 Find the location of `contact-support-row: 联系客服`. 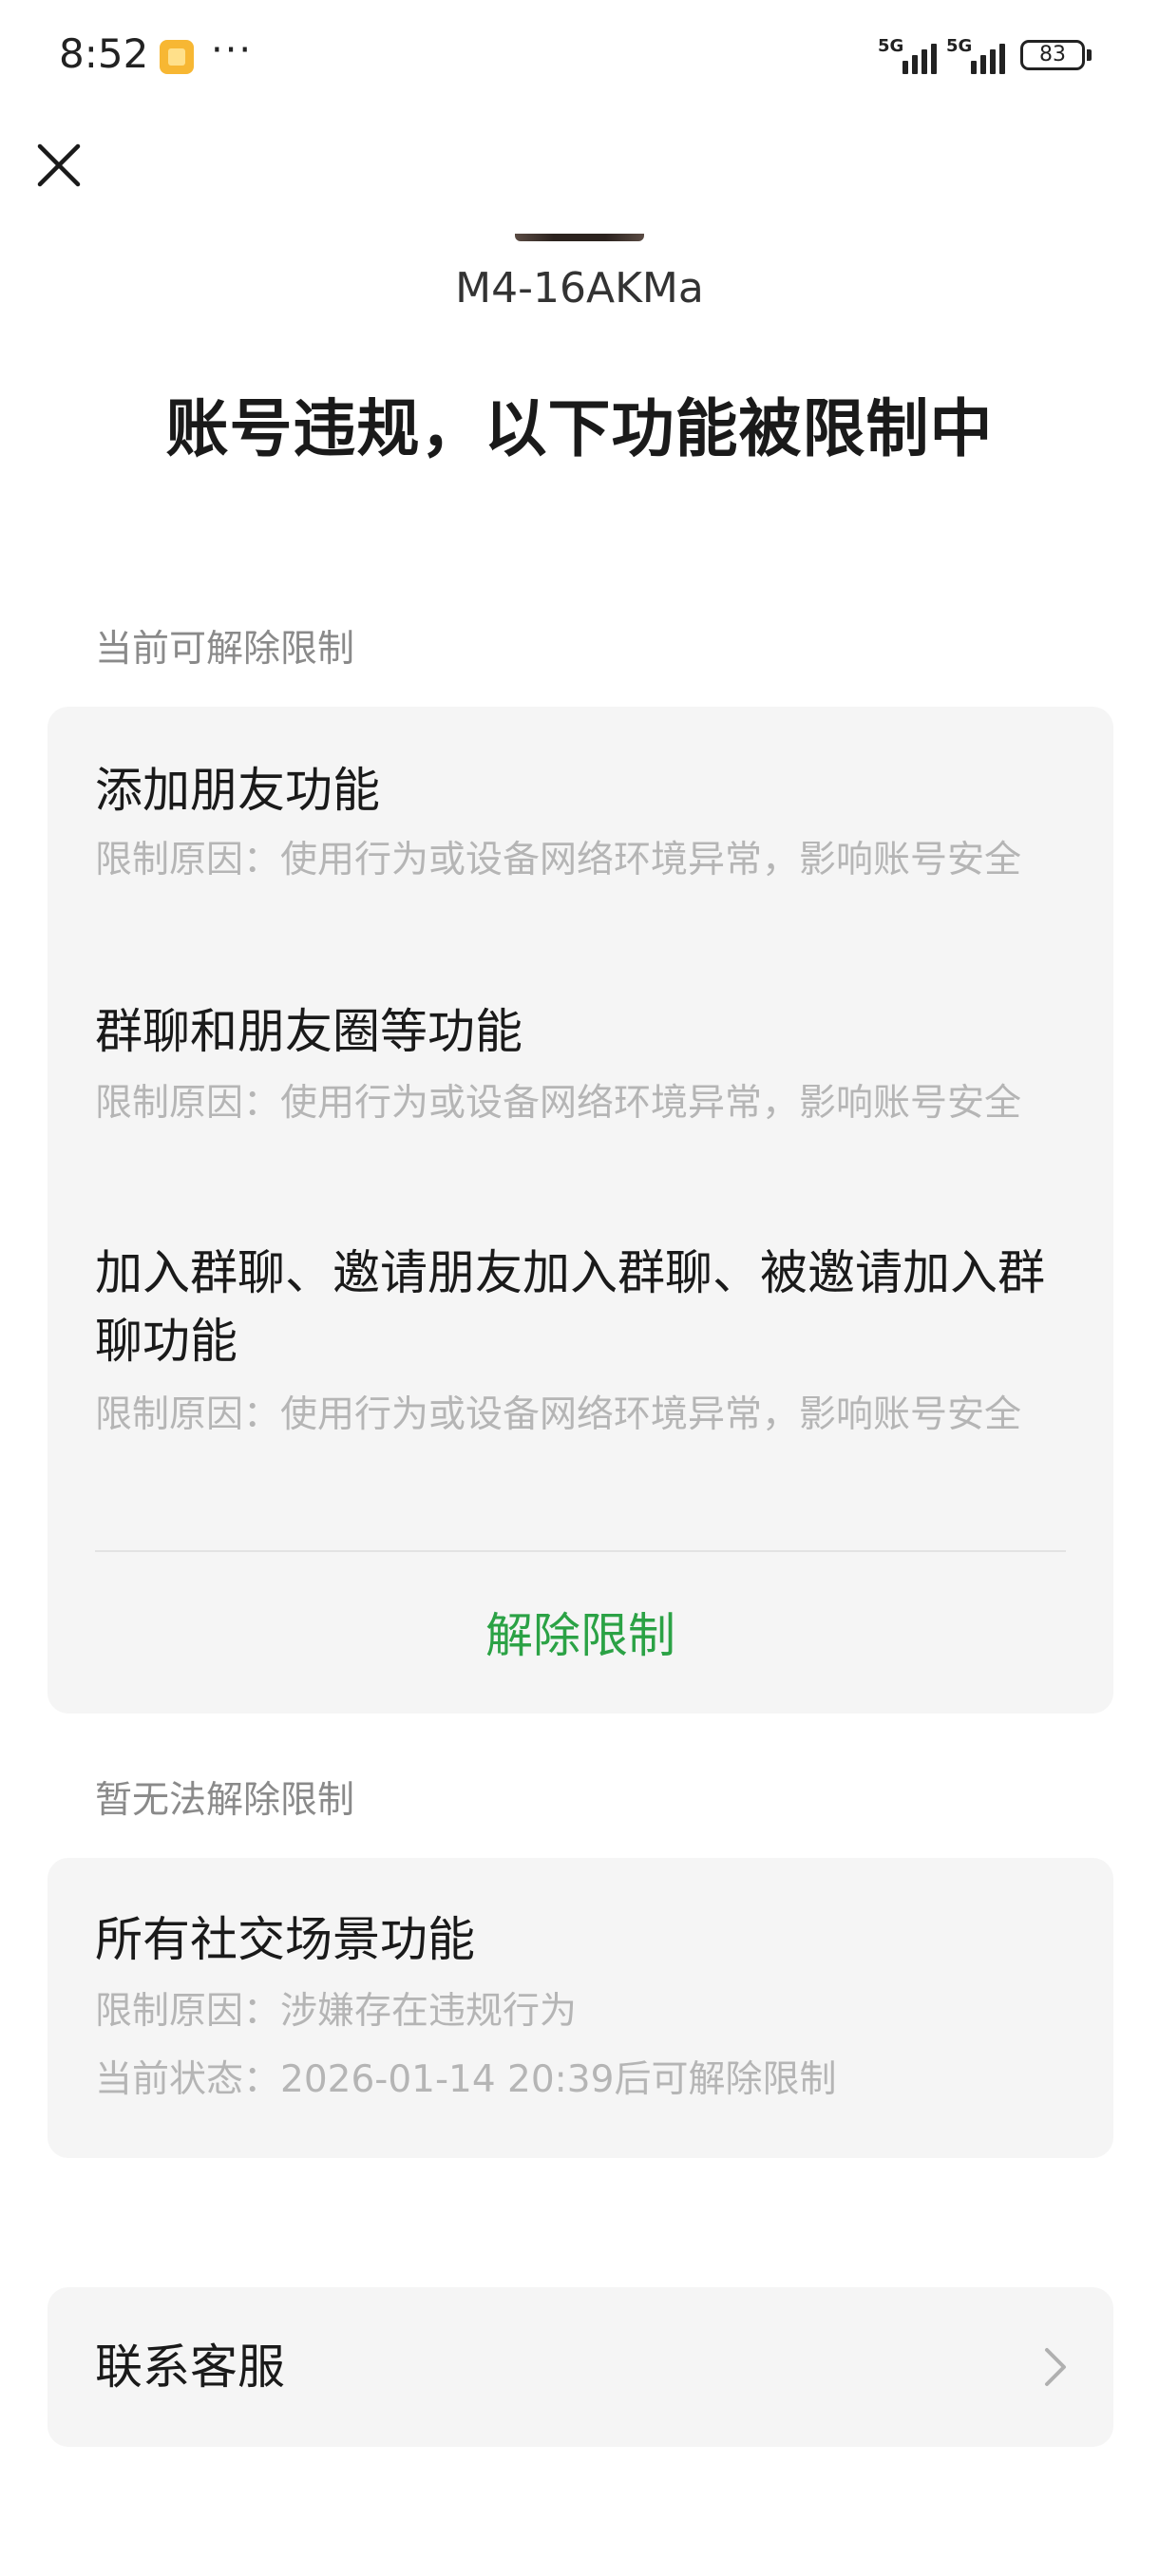

contact-support-row: 联系客服 is located at coordinates (580, 2367).